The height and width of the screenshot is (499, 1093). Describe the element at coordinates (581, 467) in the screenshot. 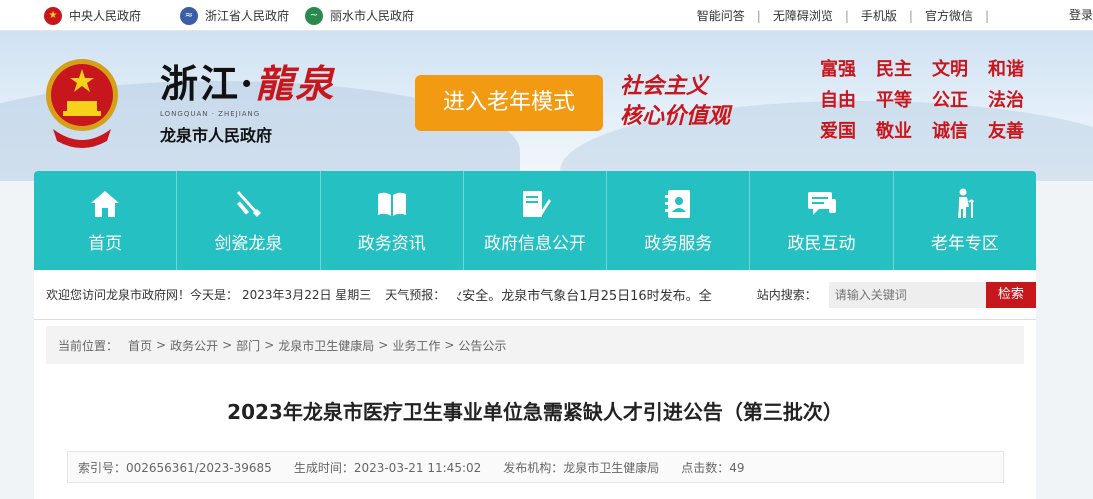

I see `meta-publisher: 发布机构：龙泉市卫生健康局` at that location.